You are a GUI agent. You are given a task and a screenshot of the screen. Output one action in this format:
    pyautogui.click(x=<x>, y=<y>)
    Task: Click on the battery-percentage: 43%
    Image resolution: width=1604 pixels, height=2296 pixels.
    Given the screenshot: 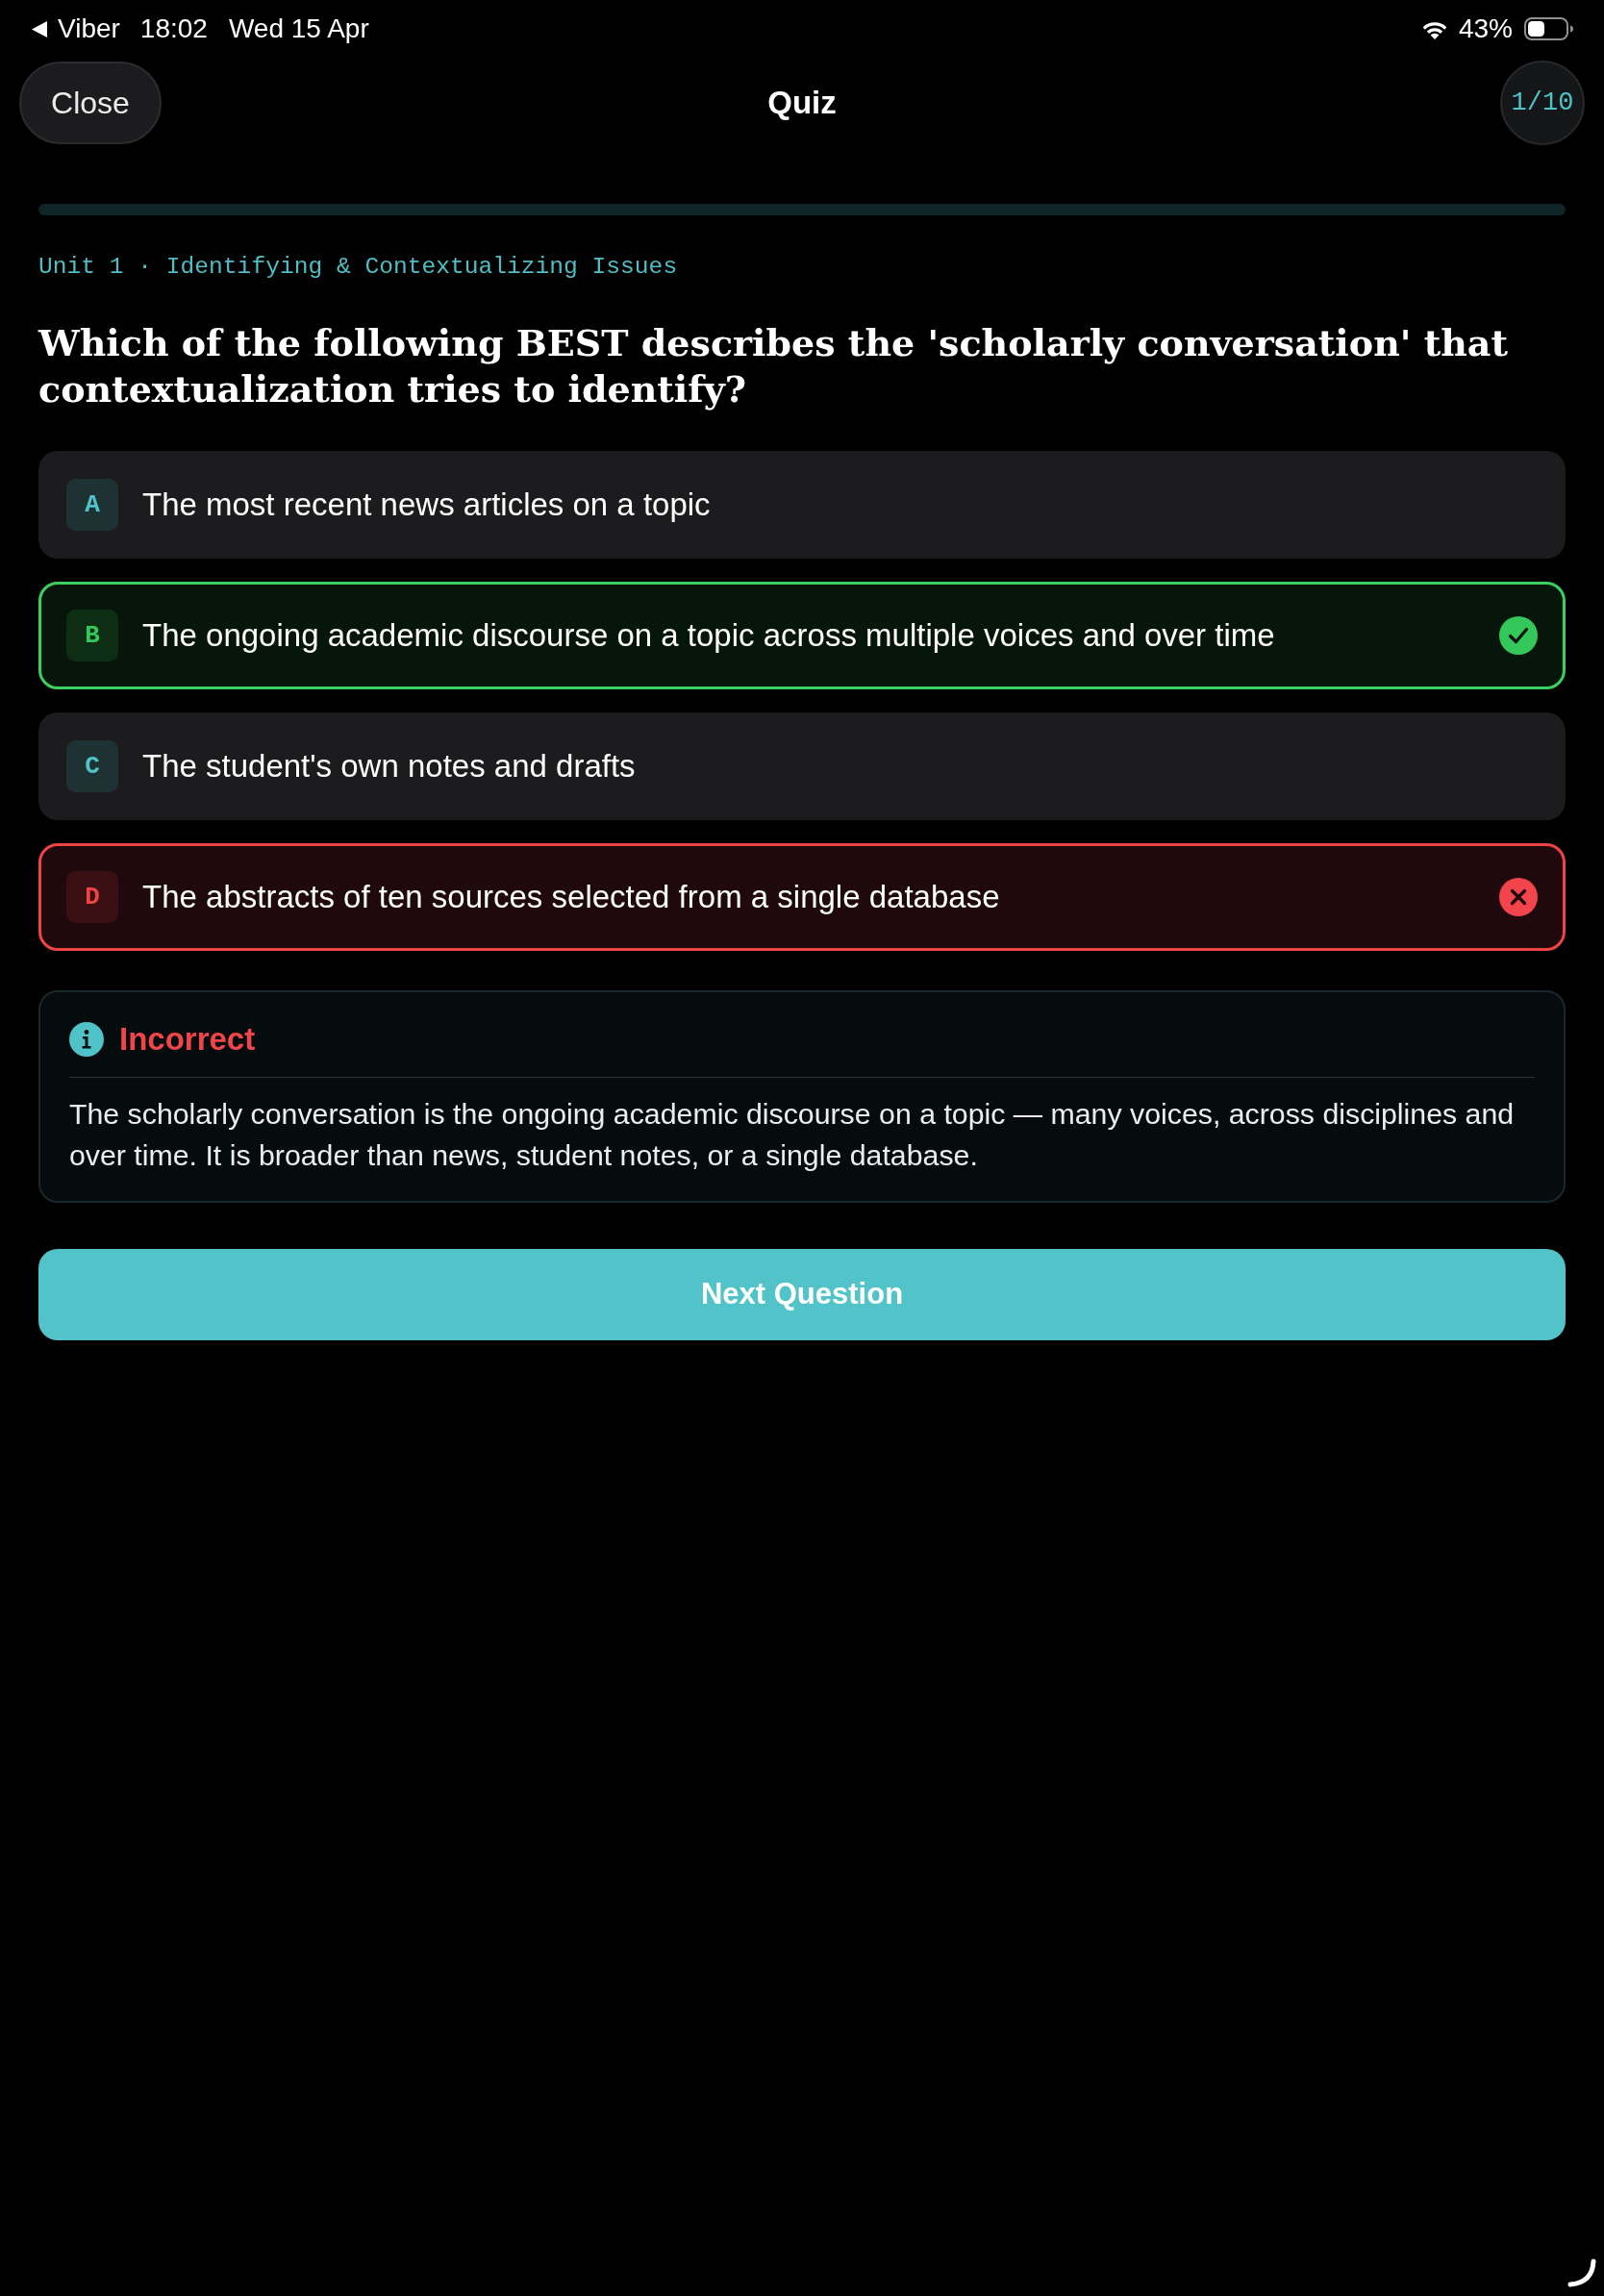 What is the action you would take?
    pyautogui.click(x=1485, y=28)
    